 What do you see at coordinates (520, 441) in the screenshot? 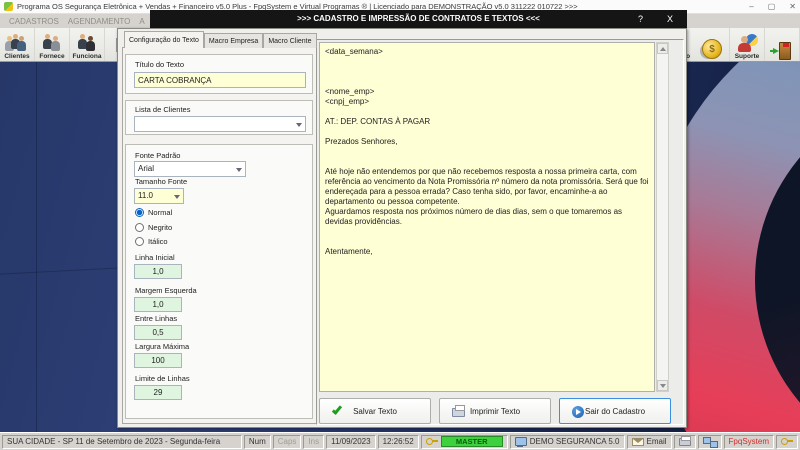
I see `computer-icon` at bounding box center [520, 441].